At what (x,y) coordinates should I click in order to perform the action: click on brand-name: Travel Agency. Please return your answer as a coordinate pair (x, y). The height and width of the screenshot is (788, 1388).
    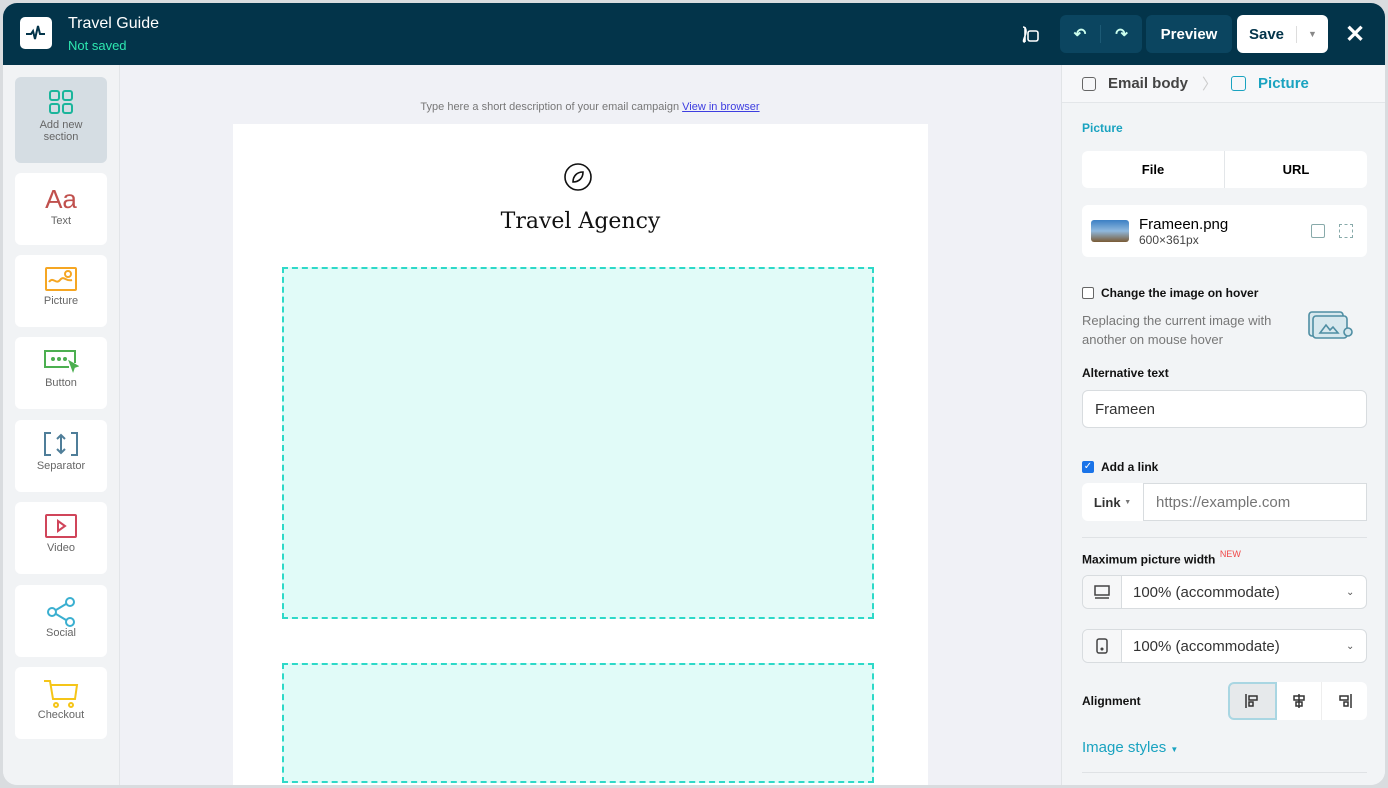
    Looking at the image, I should click on (580, 221).